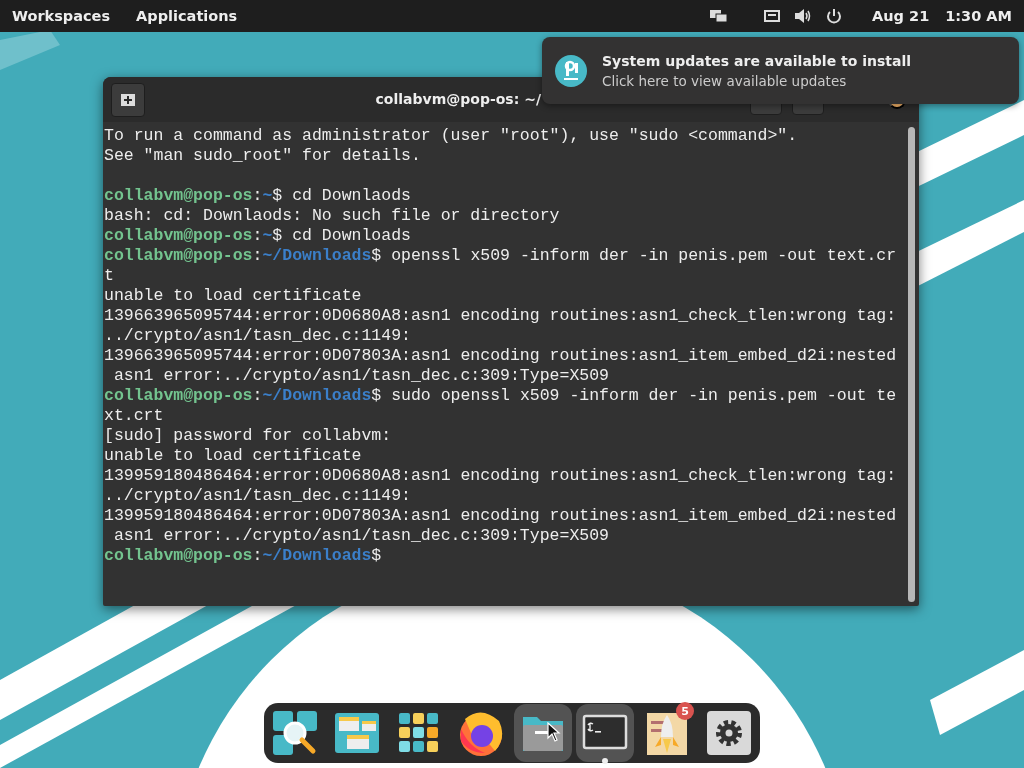 This screenshot has height=768, width=1024. I want to click on window-title: collabvm@pop-os: ~/, so click(458, 99).